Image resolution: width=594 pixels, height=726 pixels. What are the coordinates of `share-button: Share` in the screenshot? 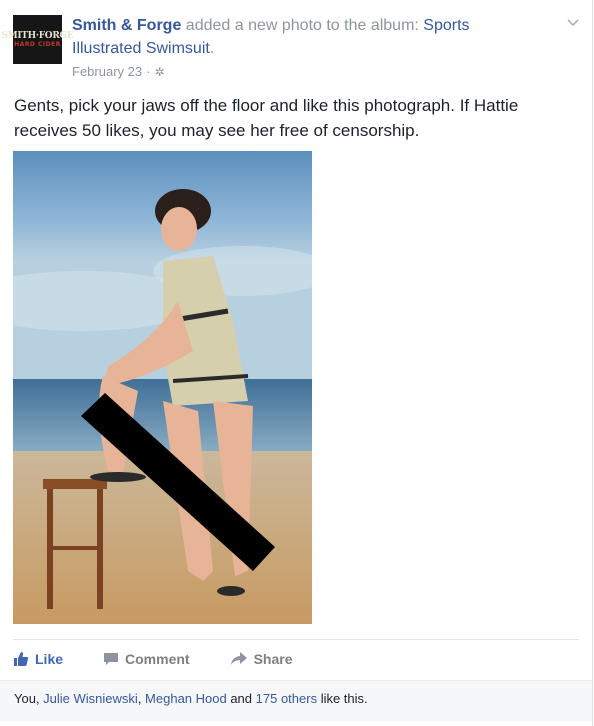 It's located at (261, 659).